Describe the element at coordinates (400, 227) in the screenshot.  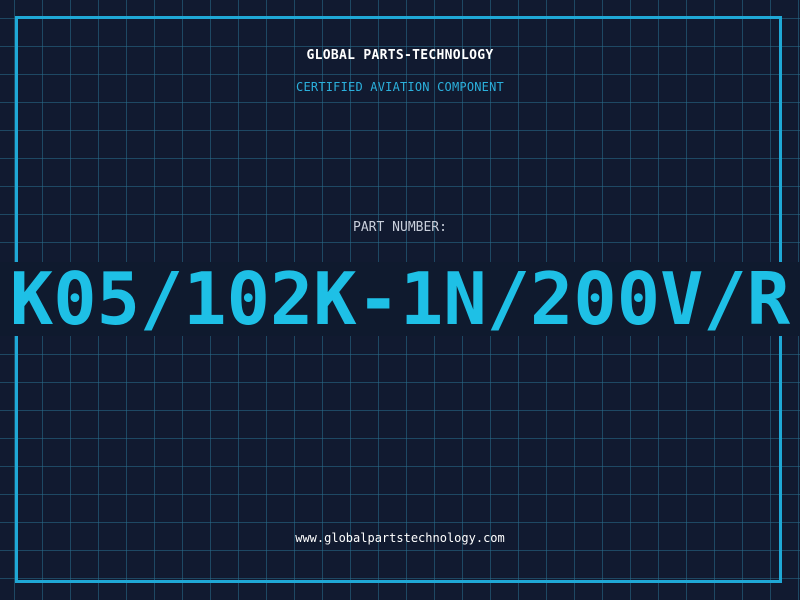
I see `part-number-label: PART NUMBER:` at that location.